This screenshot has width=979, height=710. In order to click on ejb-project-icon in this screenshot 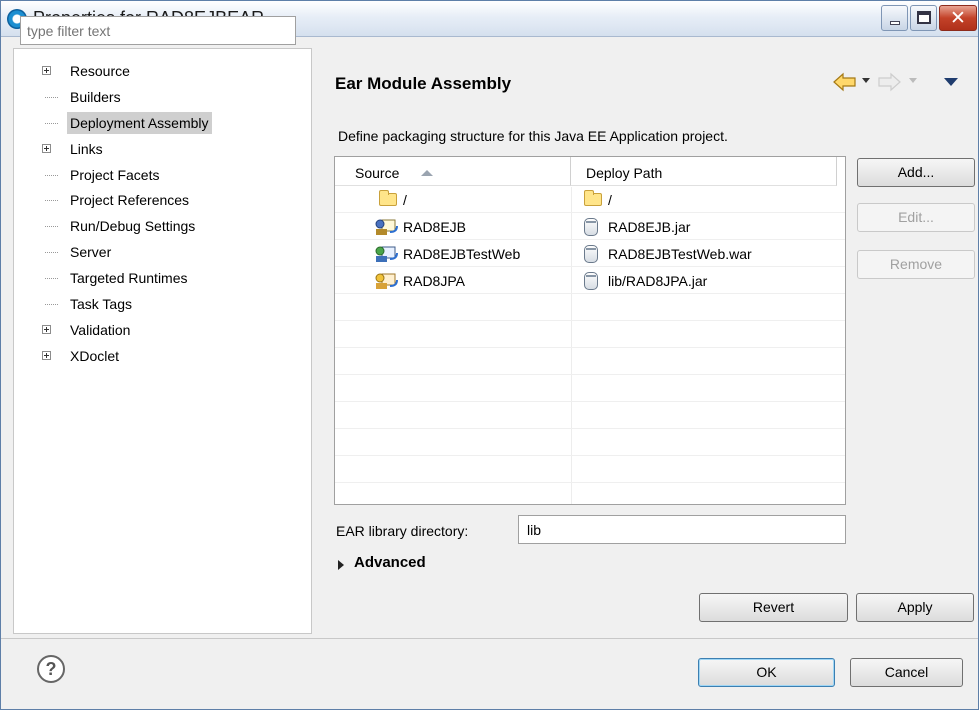, I will do `click(386, 227)`.